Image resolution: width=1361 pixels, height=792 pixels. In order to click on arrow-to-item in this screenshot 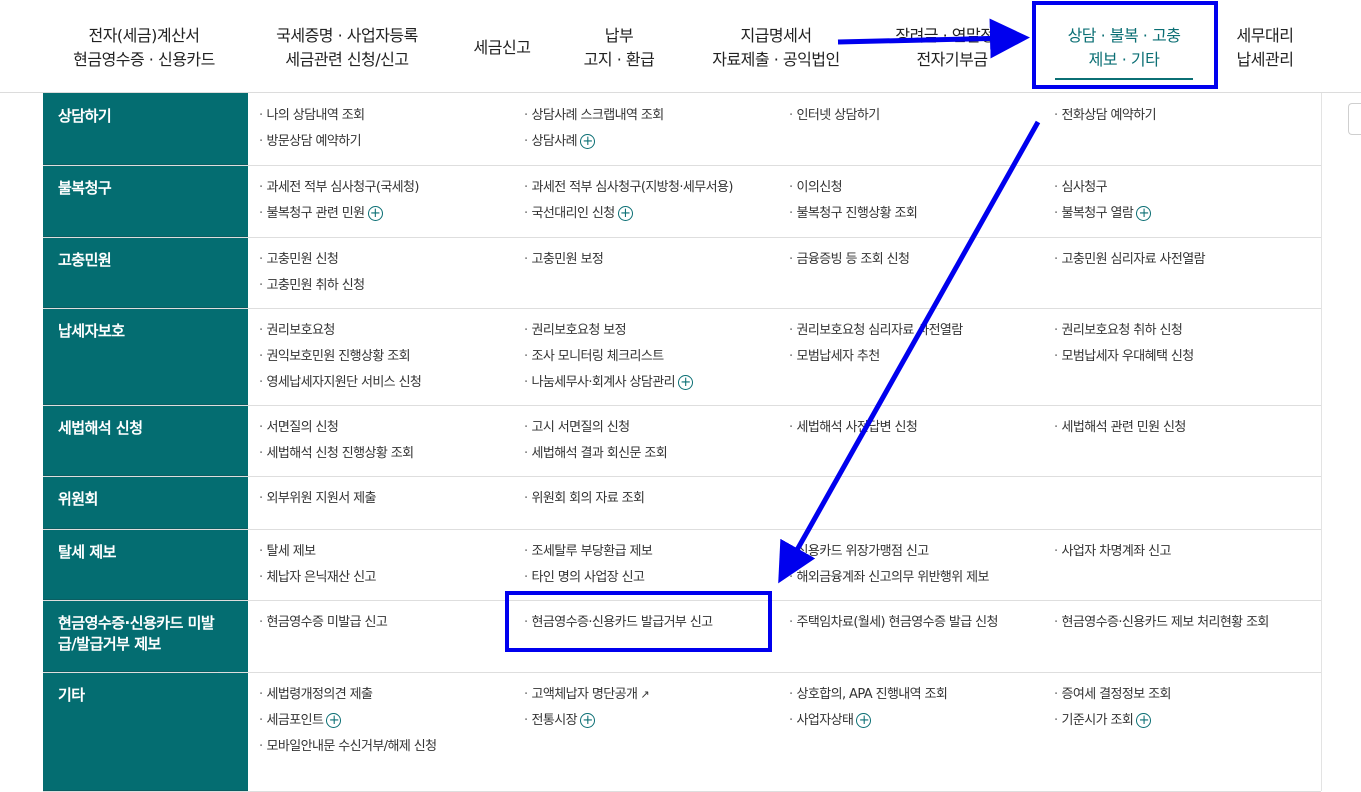, I will do `click(909, 352)`.